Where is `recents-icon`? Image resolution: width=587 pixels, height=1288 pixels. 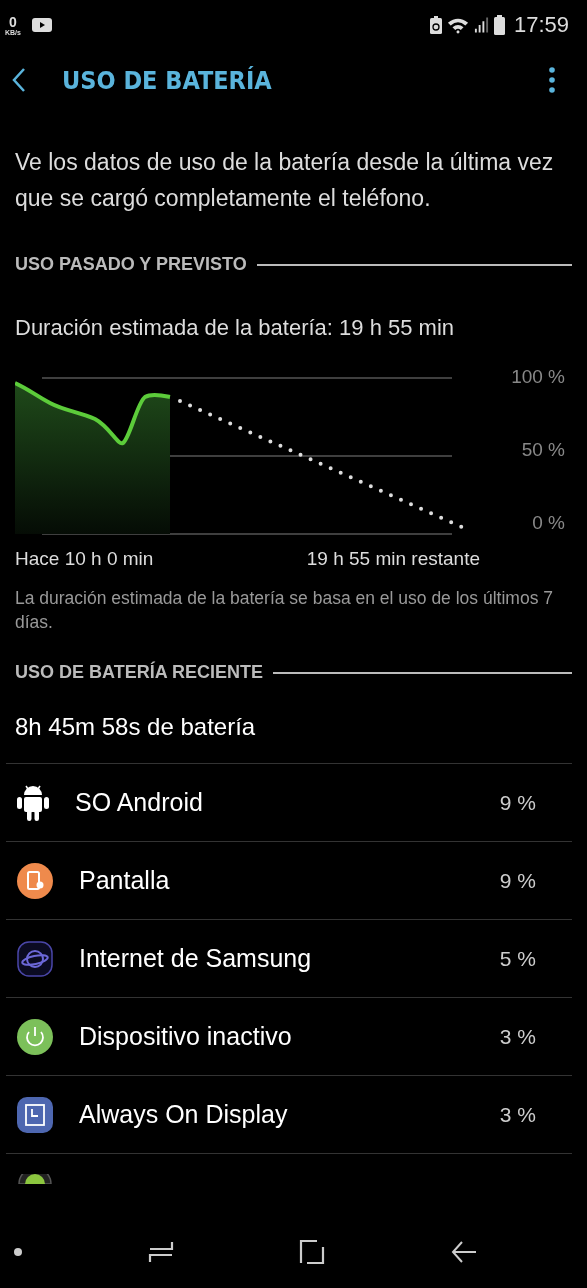 recents-icon is located at coordinates (160, 1251).